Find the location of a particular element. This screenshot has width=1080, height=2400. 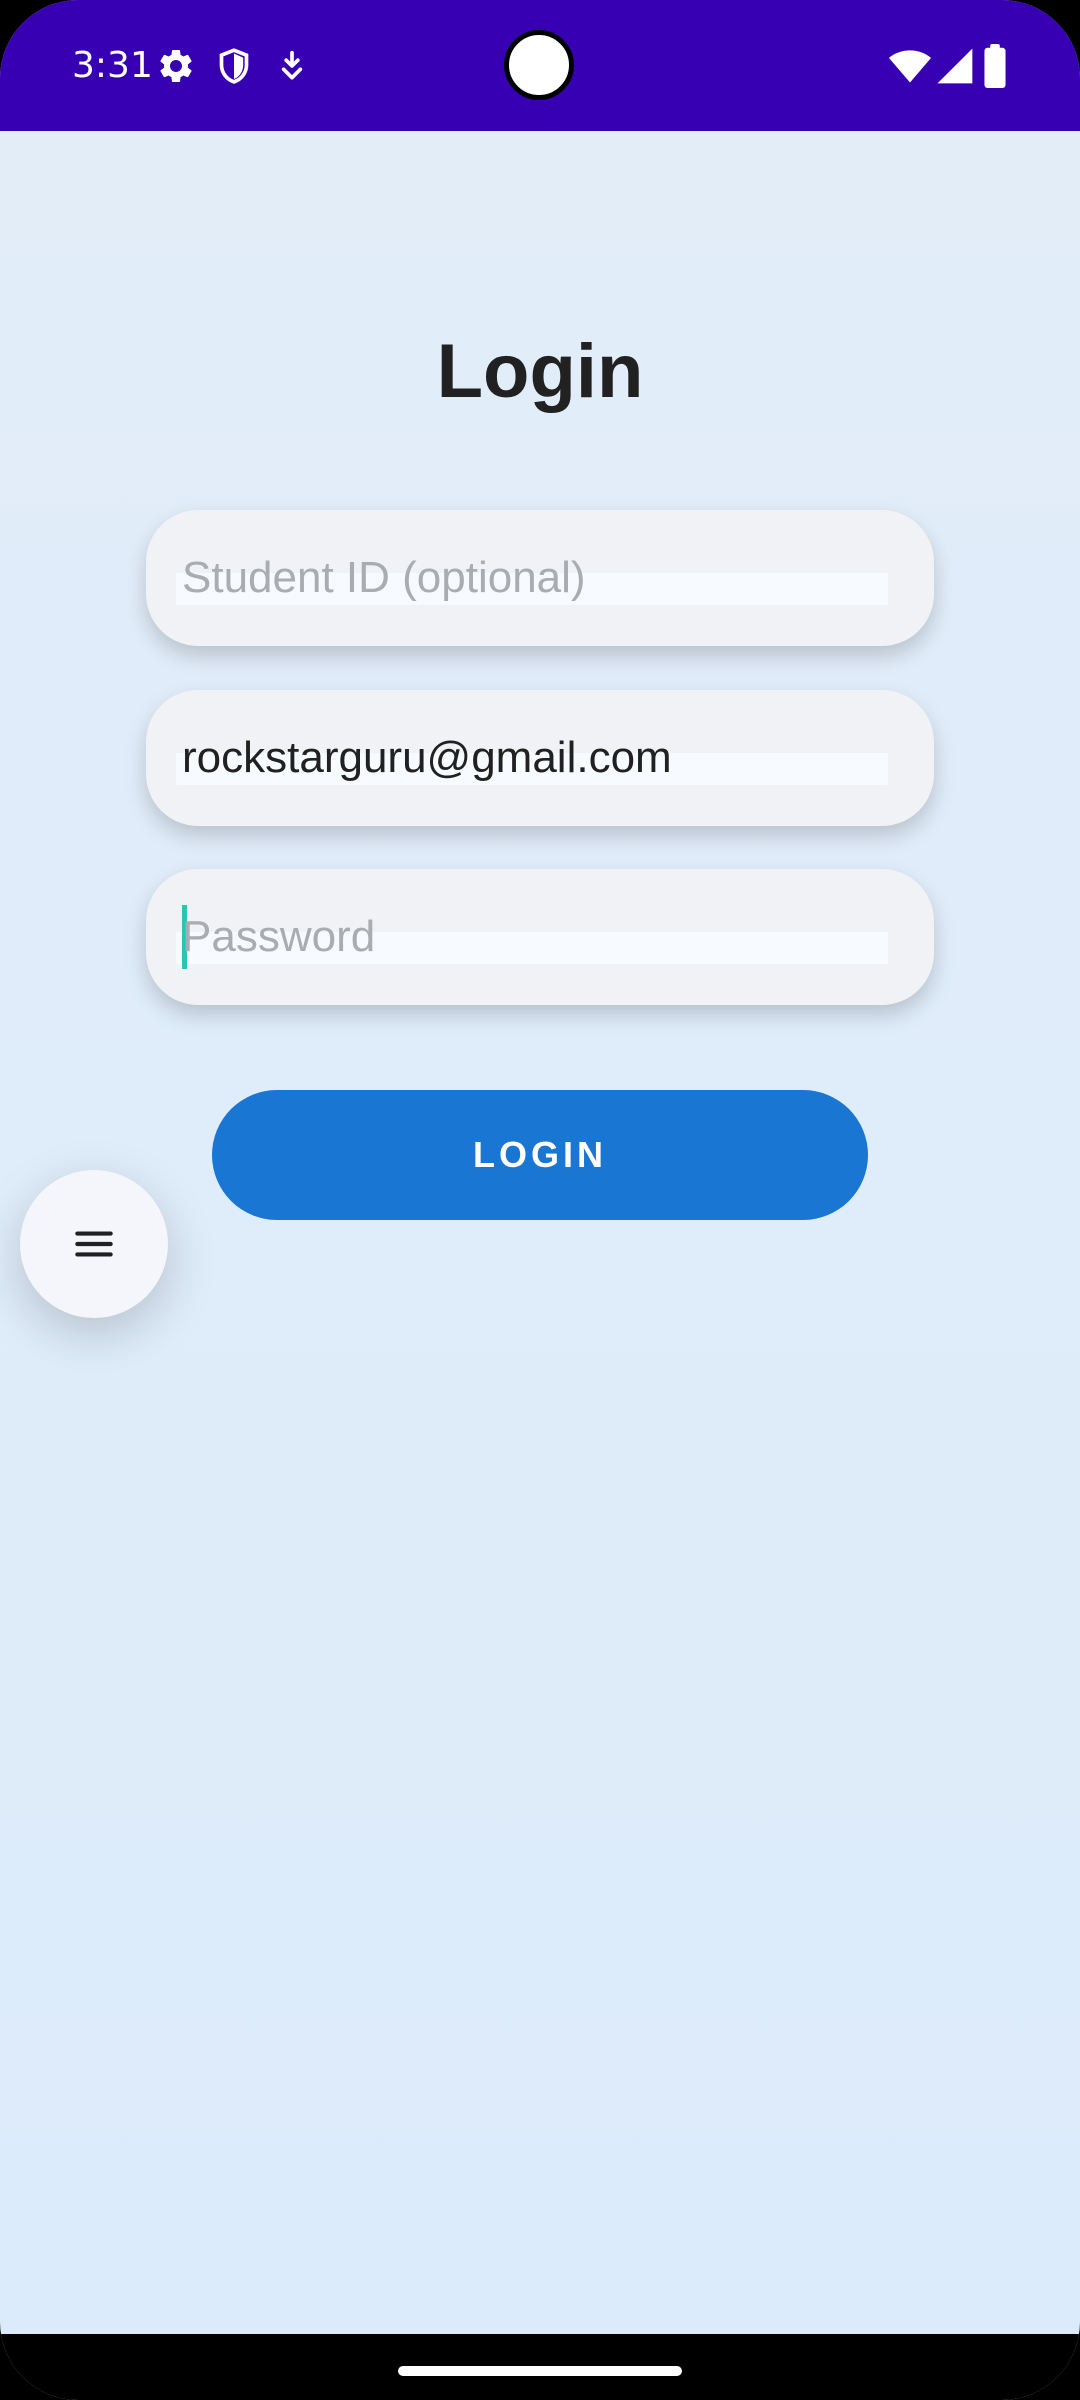

password-field is located at coordinates (540, 937).